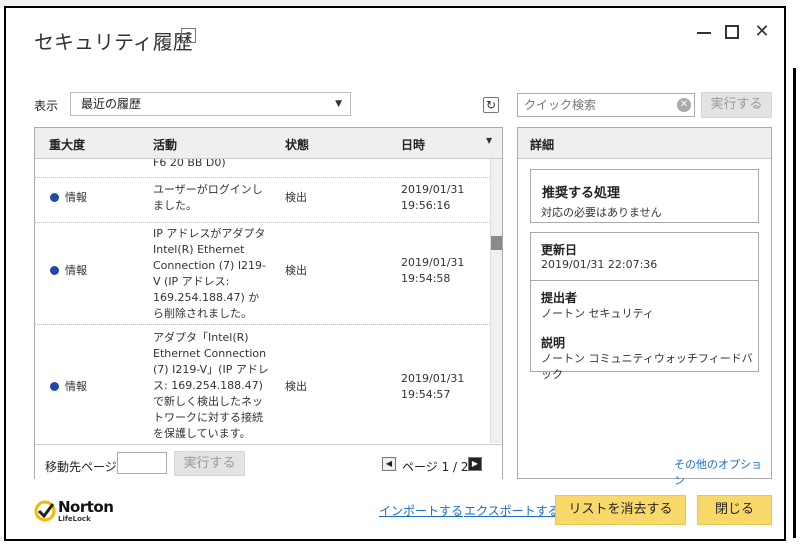  What do you see at coordinates (209, 463) in the screenshot?
I see `goto-run-button: 実行する` at bounding box center [209, 463].